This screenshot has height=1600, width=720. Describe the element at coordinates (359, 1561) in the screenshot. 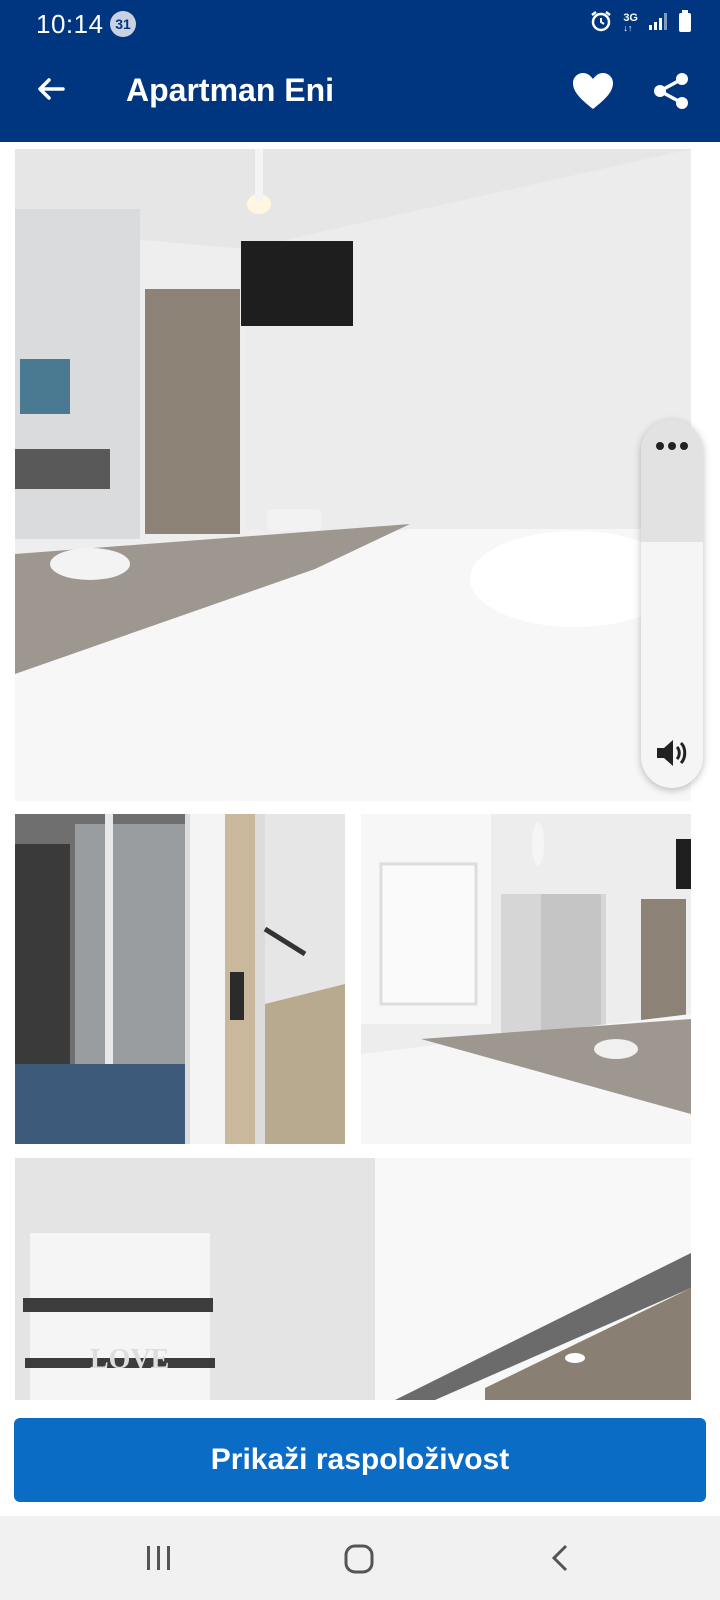

I see `home-icon` at that location.